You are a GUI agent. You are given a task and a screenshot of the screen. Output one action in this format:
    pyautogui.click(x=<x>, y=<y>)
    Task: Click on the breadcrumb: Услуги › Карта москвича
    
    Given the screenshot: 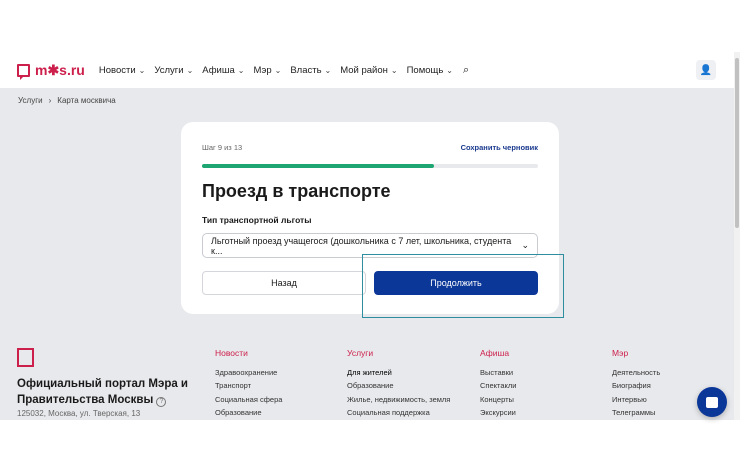 What is the action you would take?
    pyautogui.click(x=67, y=100)
    